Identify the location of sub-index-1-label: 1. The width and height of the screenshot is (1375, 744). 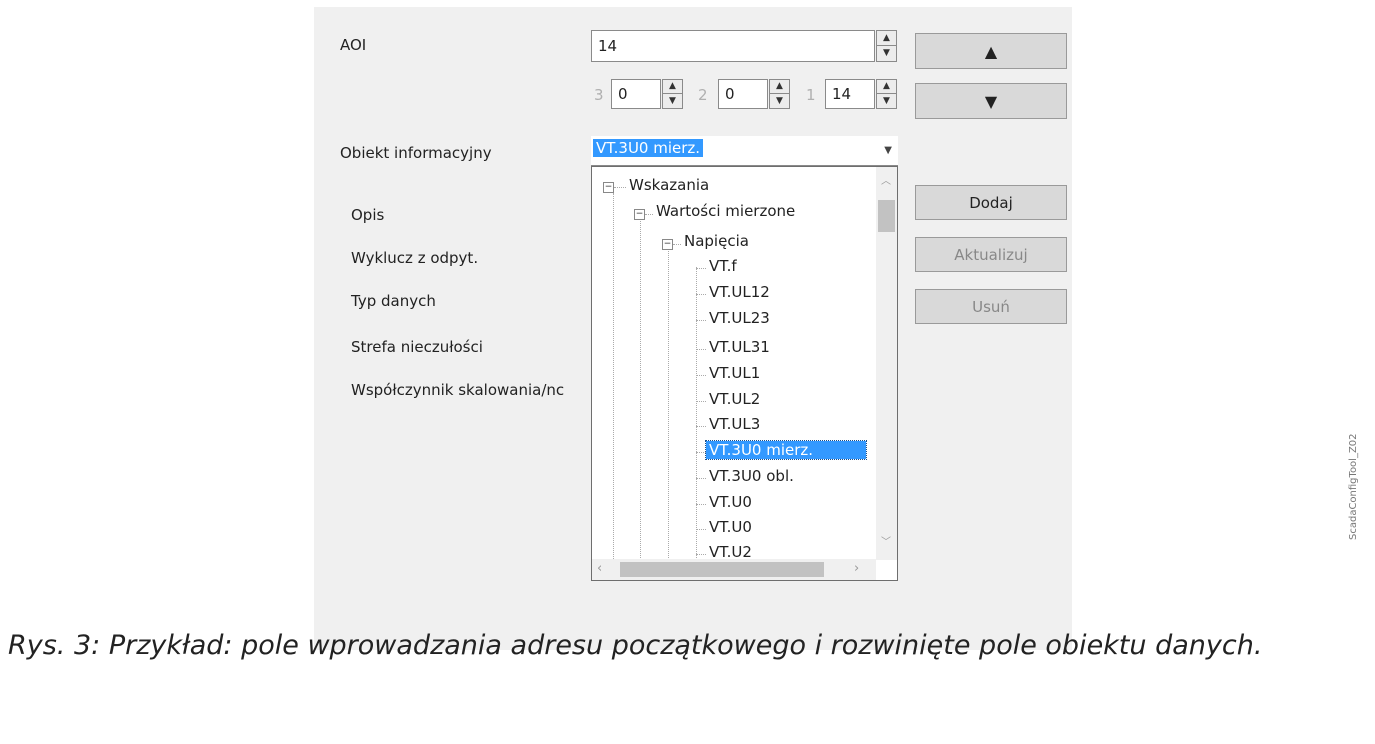
(811, 95).